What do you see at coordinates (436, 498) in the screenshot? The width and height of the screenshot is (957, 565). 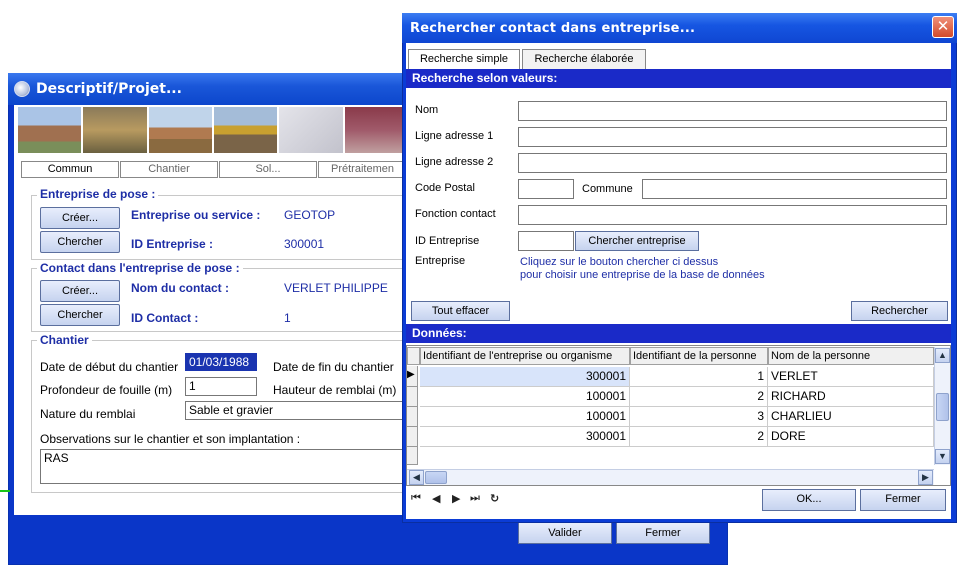 I see `previous-record-icon: ◀` at bounding box center [436, 498].